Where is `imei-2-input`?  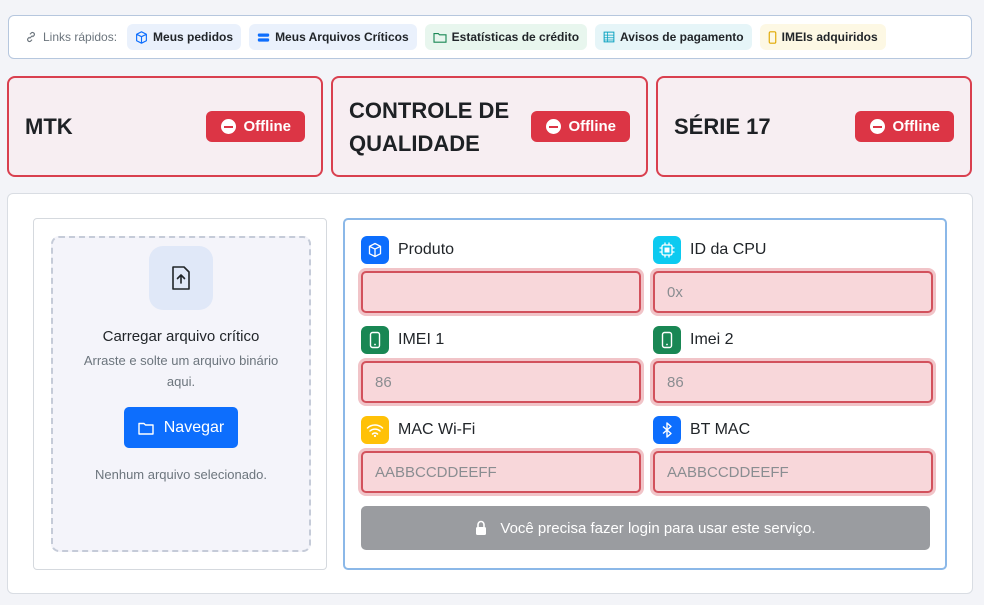
imei-2-input is located at coordinates (793, 382).